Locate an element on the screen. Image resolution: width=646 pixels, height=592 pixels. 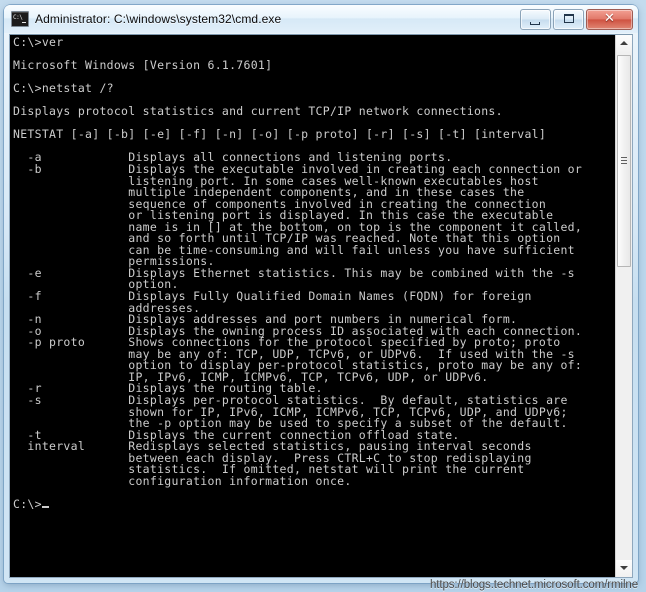
scroll-down-arrow-button is located at coordinates (624, 568).